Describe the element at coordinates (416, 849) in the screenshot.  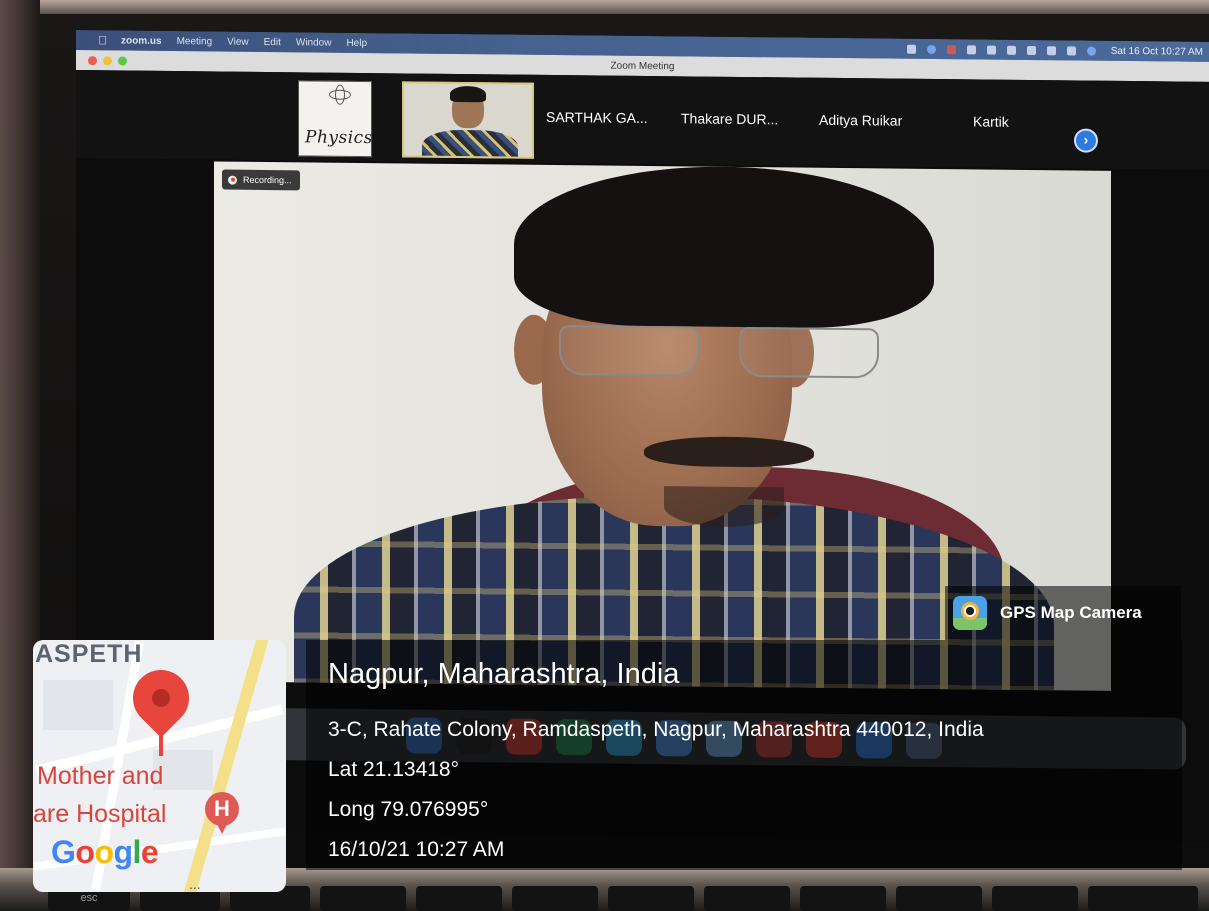
I see `location-datetime: 16/10/21 10:27 AM` at that location.